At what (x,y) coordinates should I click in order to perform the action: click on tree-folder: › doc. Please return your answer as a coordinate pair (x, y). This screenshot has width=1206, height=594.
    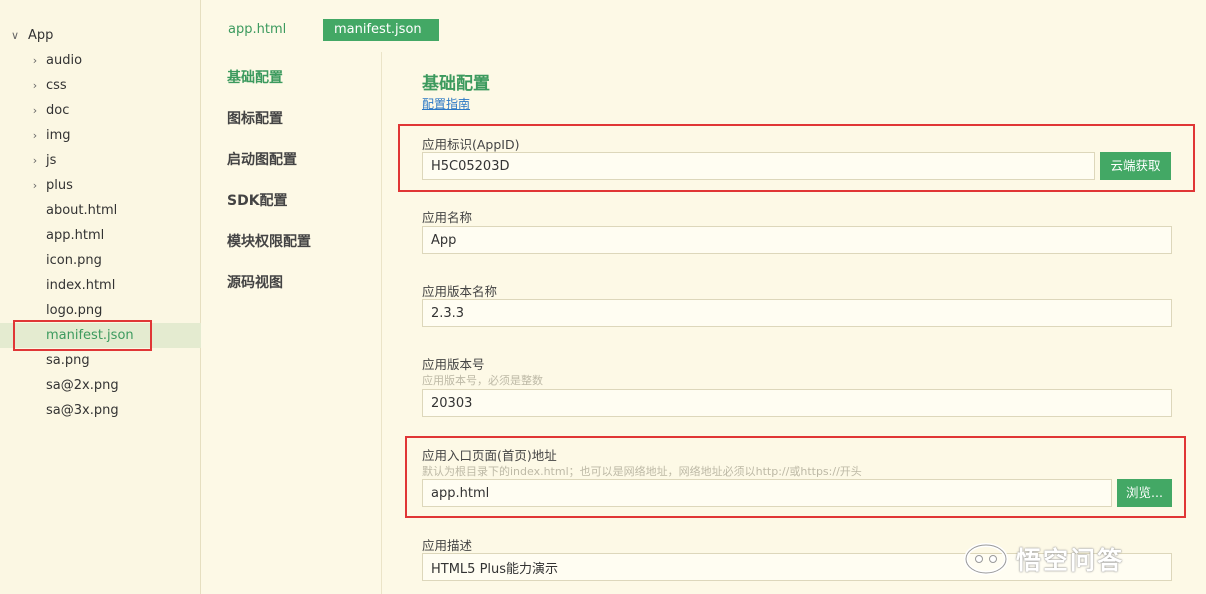
    Looking at the image, I should click on (100, 110).